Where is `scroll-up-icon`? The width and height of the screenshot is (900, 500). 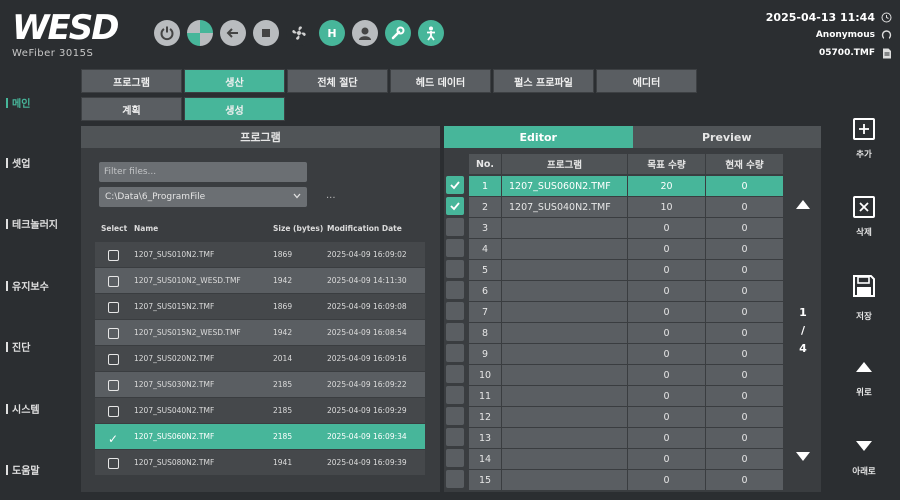
scroll-up-icon is located at coordinates (803, 204).